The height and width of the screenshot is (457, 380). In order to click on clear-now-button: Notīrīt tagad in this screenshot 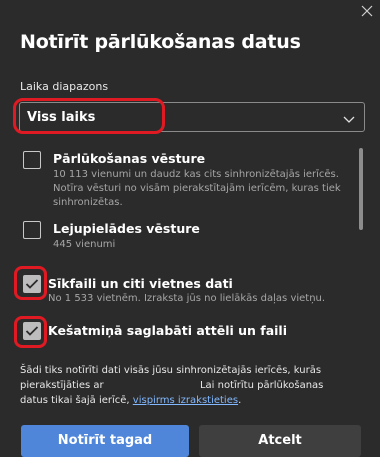, I will do `click(105, 441)`.